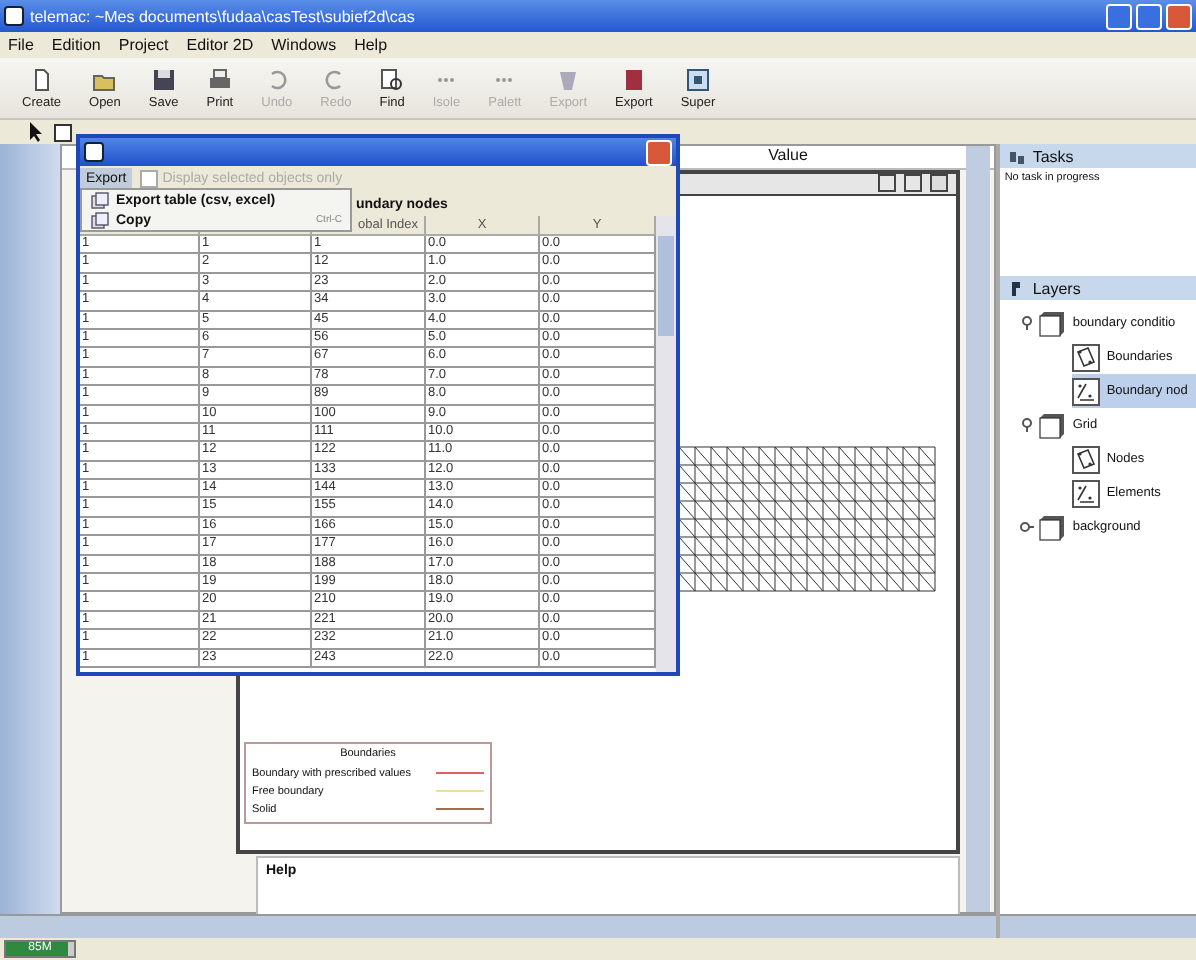  What do you see at coordinates (76, 45) in the screenshot?
I see `menu-item: Edition` at bounding box center [76, 45].